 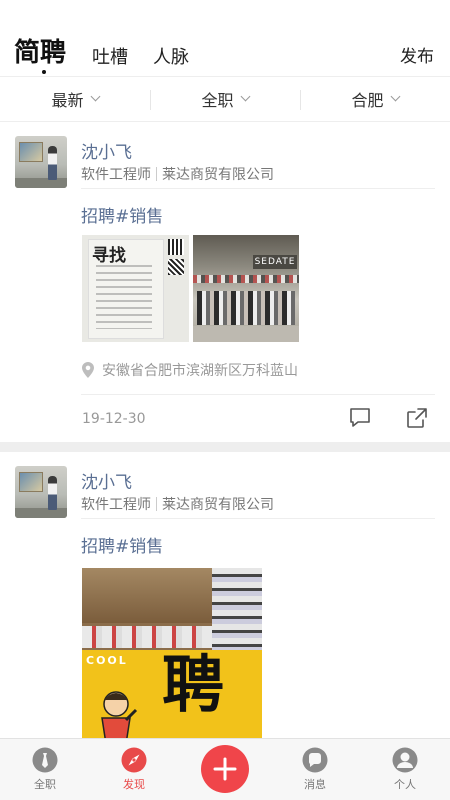 I want to click on nav-discover: 发现, so click(x=134, y=769).